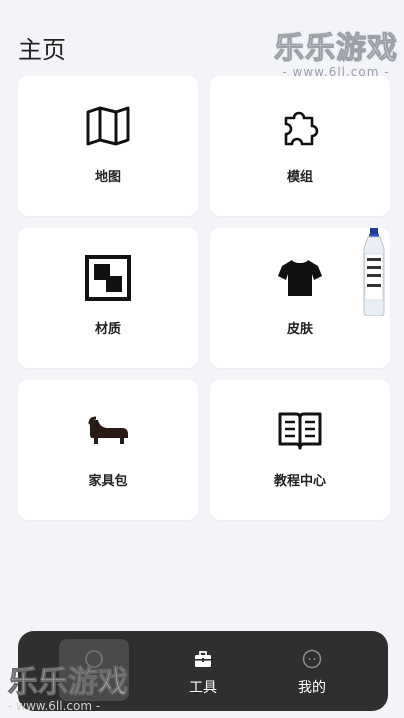 The height and width of the screenshot is (718, 404). I want to click on card-texture: 材质, so click(108, 298).